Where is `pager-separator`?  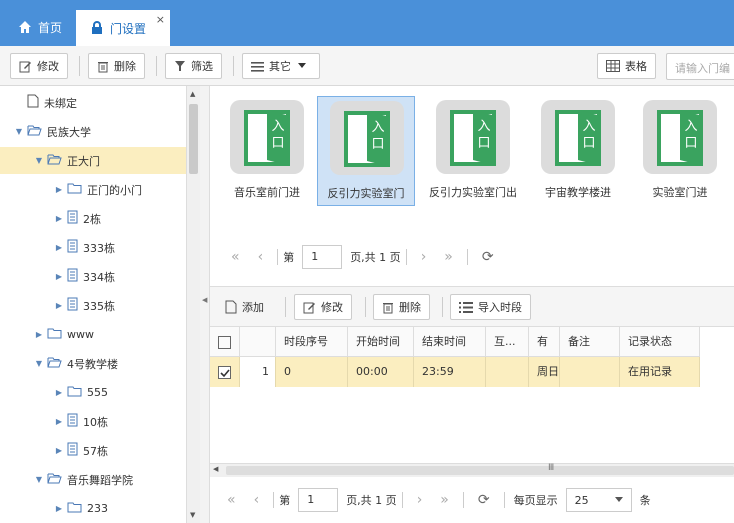 pager-separator is located at coordinates (274, 500).